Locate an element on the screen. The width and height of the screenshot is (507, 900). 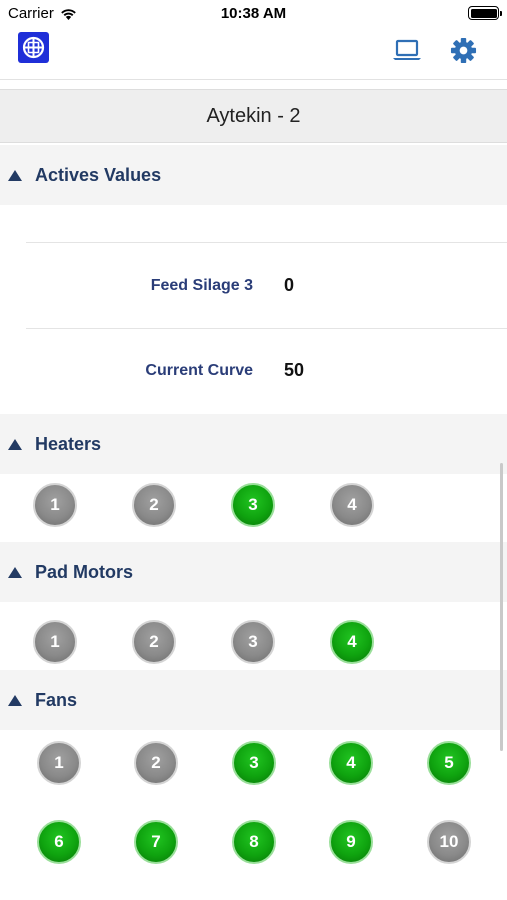
section-header-heaters: Heaters is located at coordinates (253, 444).